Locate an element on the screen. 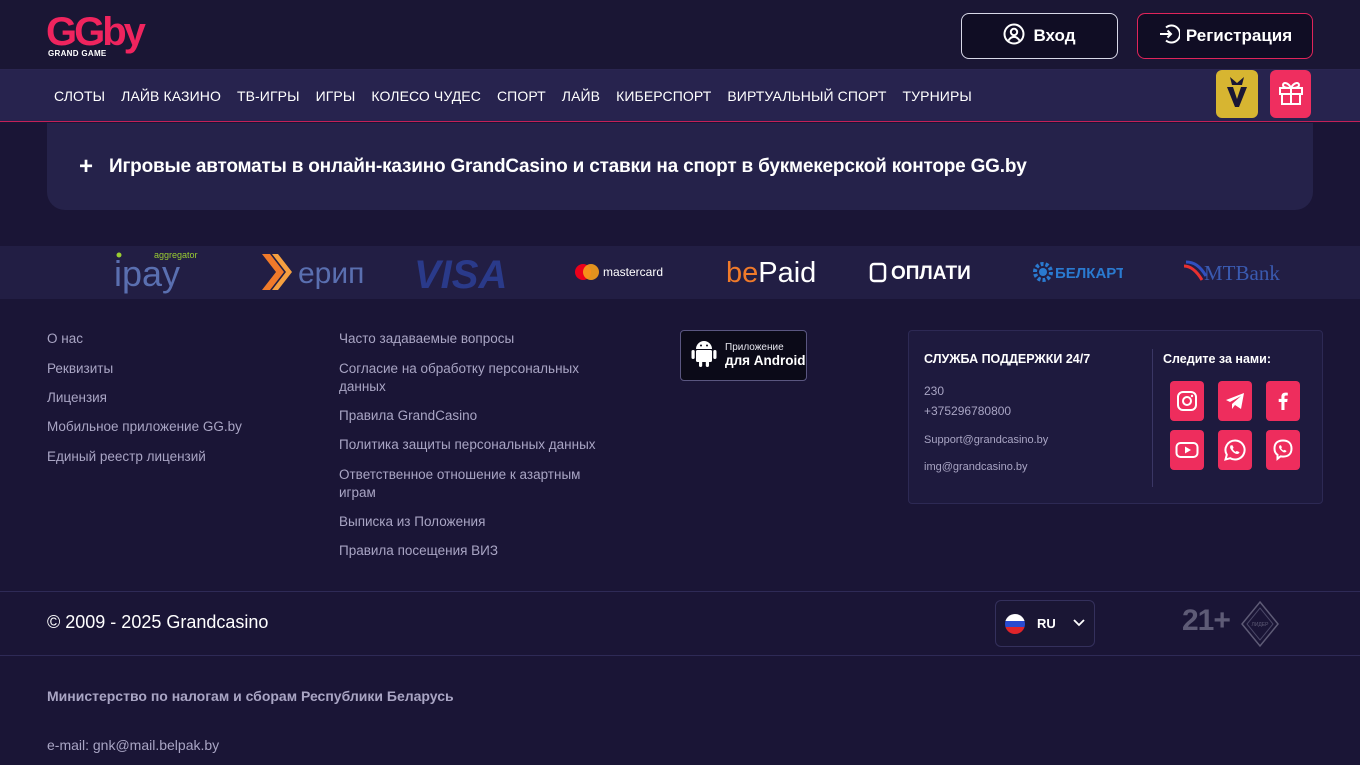 Image resolution: width=1360 pixels, height=765 pixels. footer-link: Реквизиты is located at coordinates (80, 369).